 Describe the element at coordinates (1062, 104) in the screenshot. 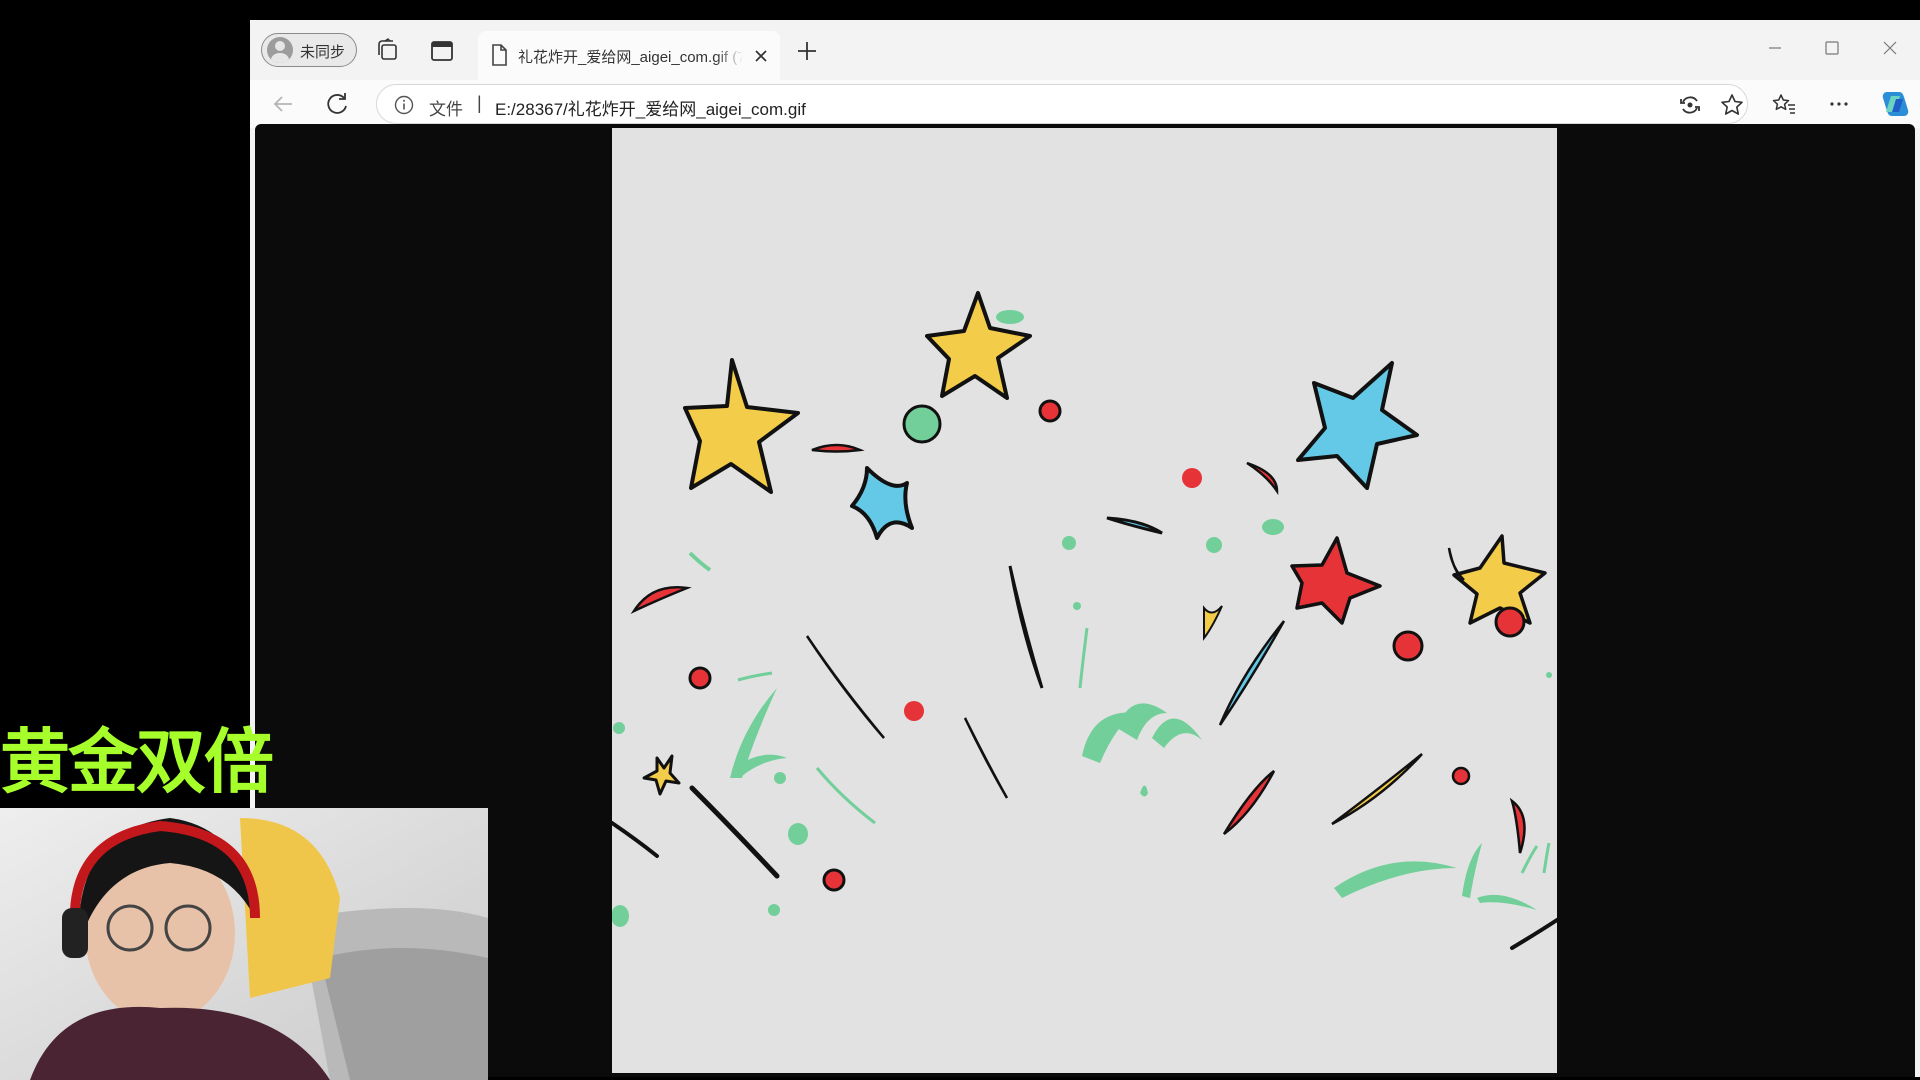

I see `address-bar: 文件 | E:/28367/礼花炸开_爱给网_aigei_com.gif` at that location.